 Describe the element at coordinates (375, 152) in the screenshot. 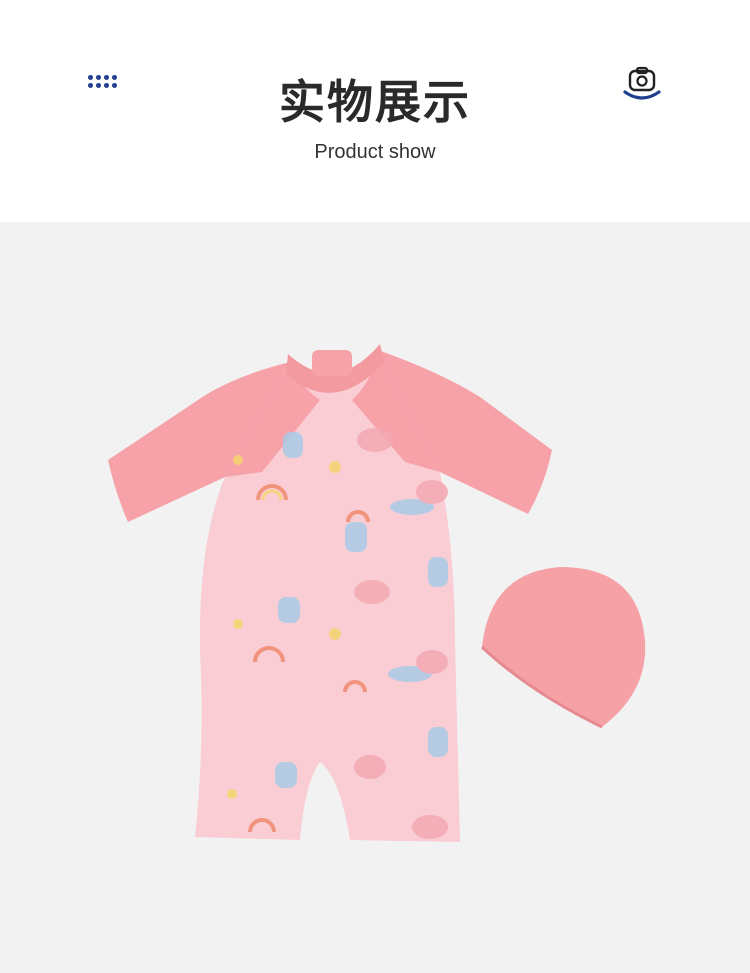

I see `section-subtitle: Product show` at that location.